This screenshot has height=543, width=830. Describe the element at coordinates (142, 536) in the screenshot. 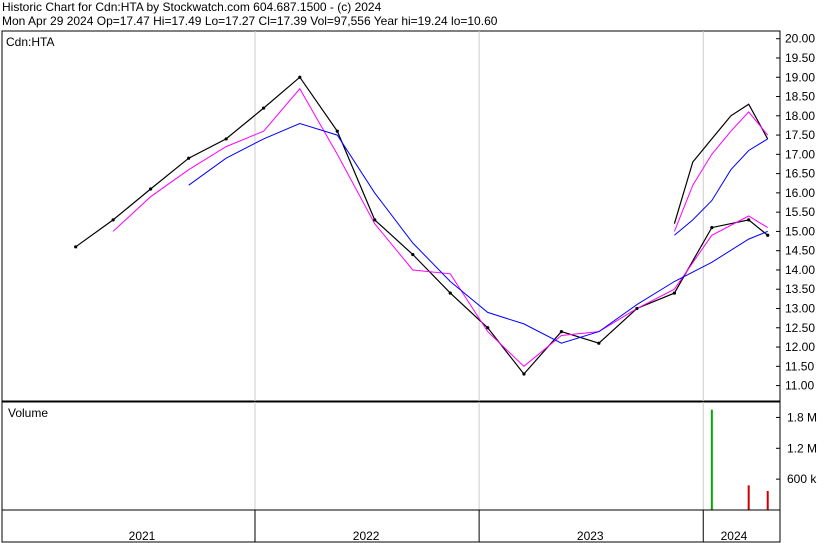

I see `year-label: 2021` at that location.